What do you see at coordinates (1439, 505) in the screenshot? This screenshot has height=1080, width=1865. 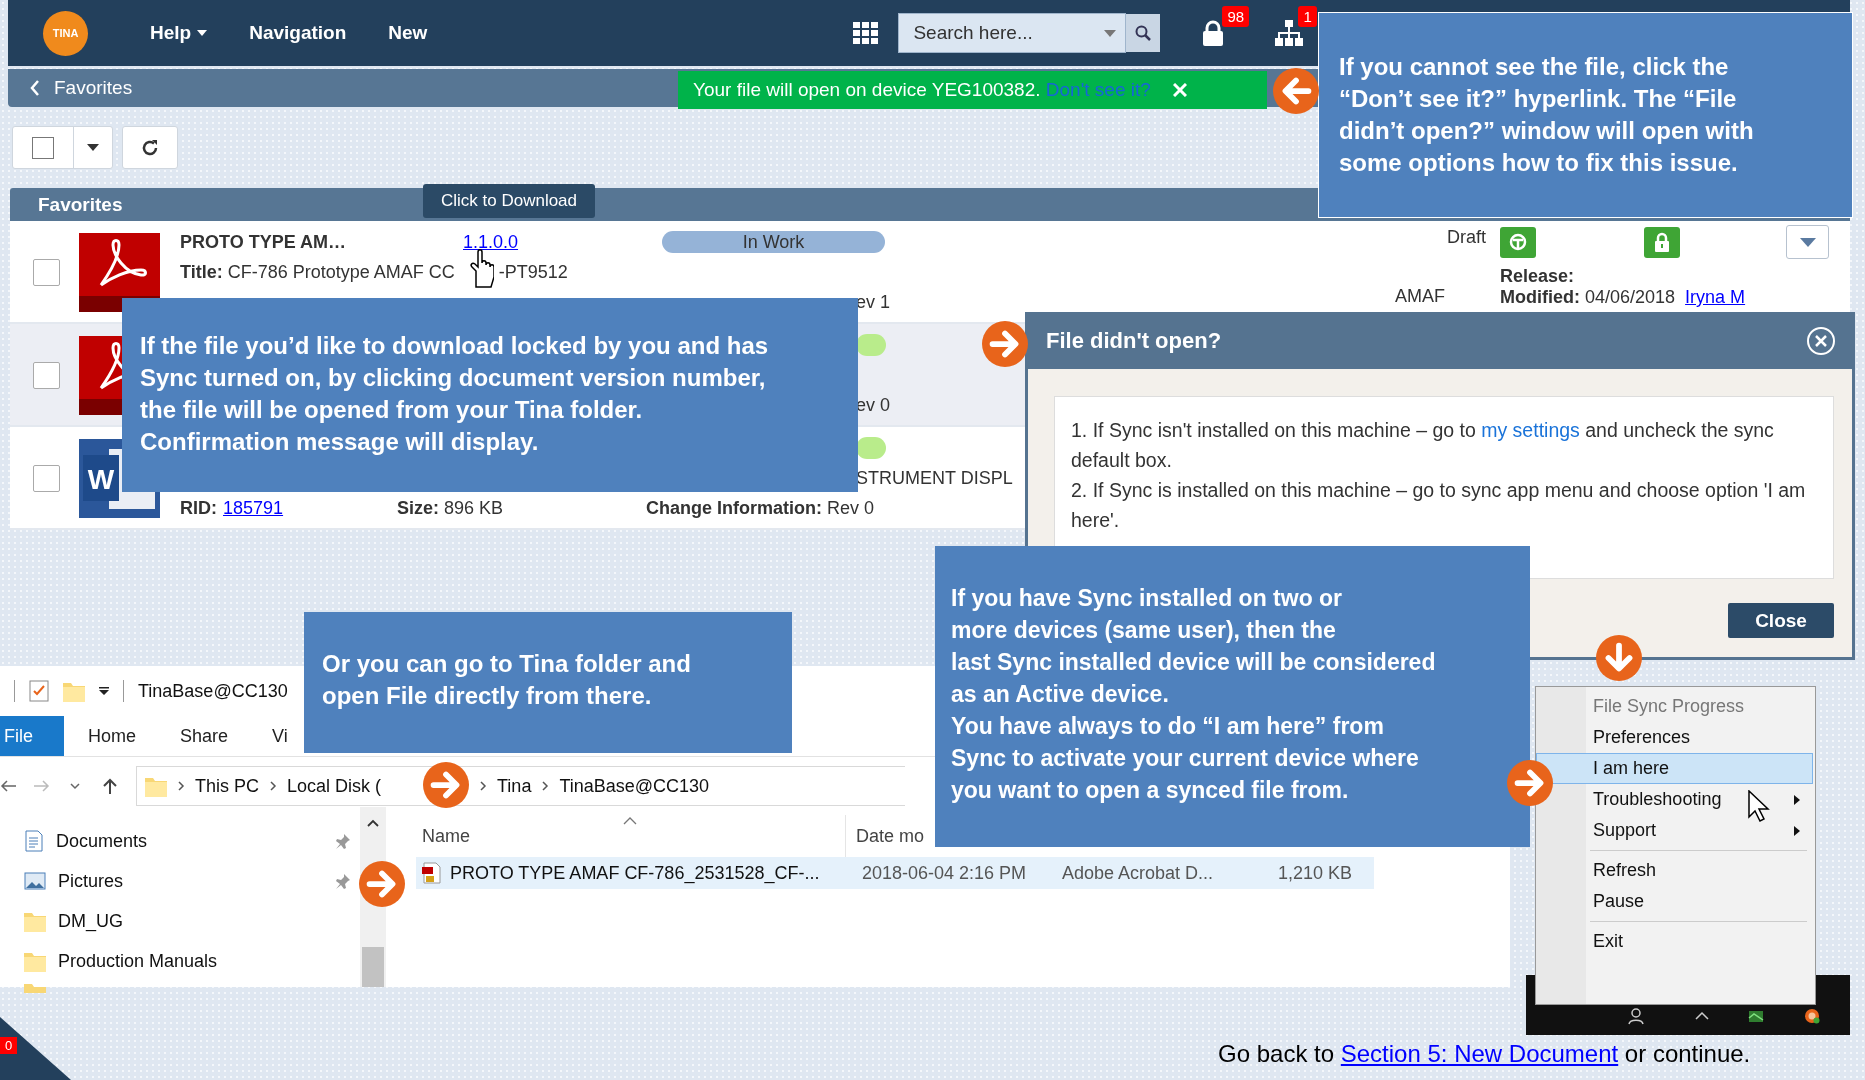 I see `instruction-text: 2. If Sync is installed on this machine – go to sync app menu and choose option 'I am here'.` at bounding box center [1439, 505].